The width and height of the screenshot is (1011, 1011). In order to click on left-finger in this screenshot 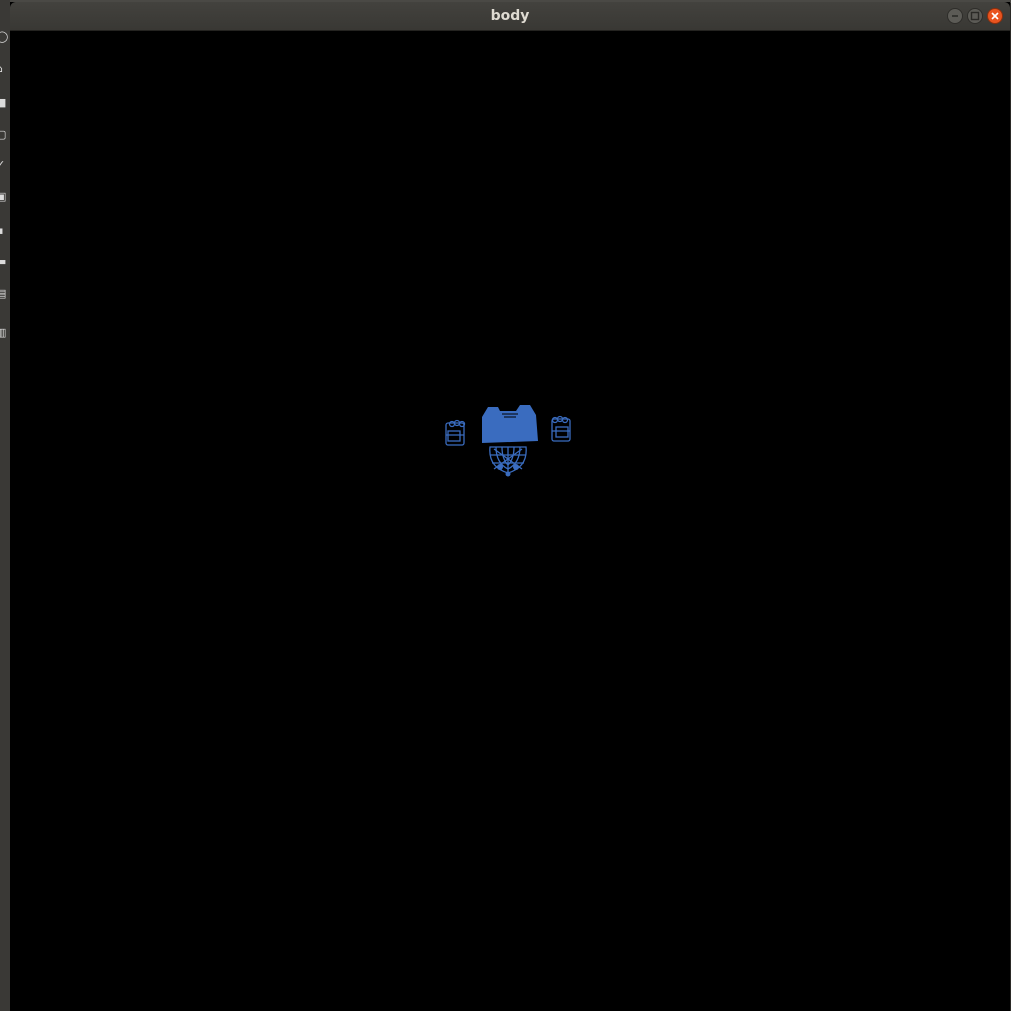, I will do `click(452, 424)`.